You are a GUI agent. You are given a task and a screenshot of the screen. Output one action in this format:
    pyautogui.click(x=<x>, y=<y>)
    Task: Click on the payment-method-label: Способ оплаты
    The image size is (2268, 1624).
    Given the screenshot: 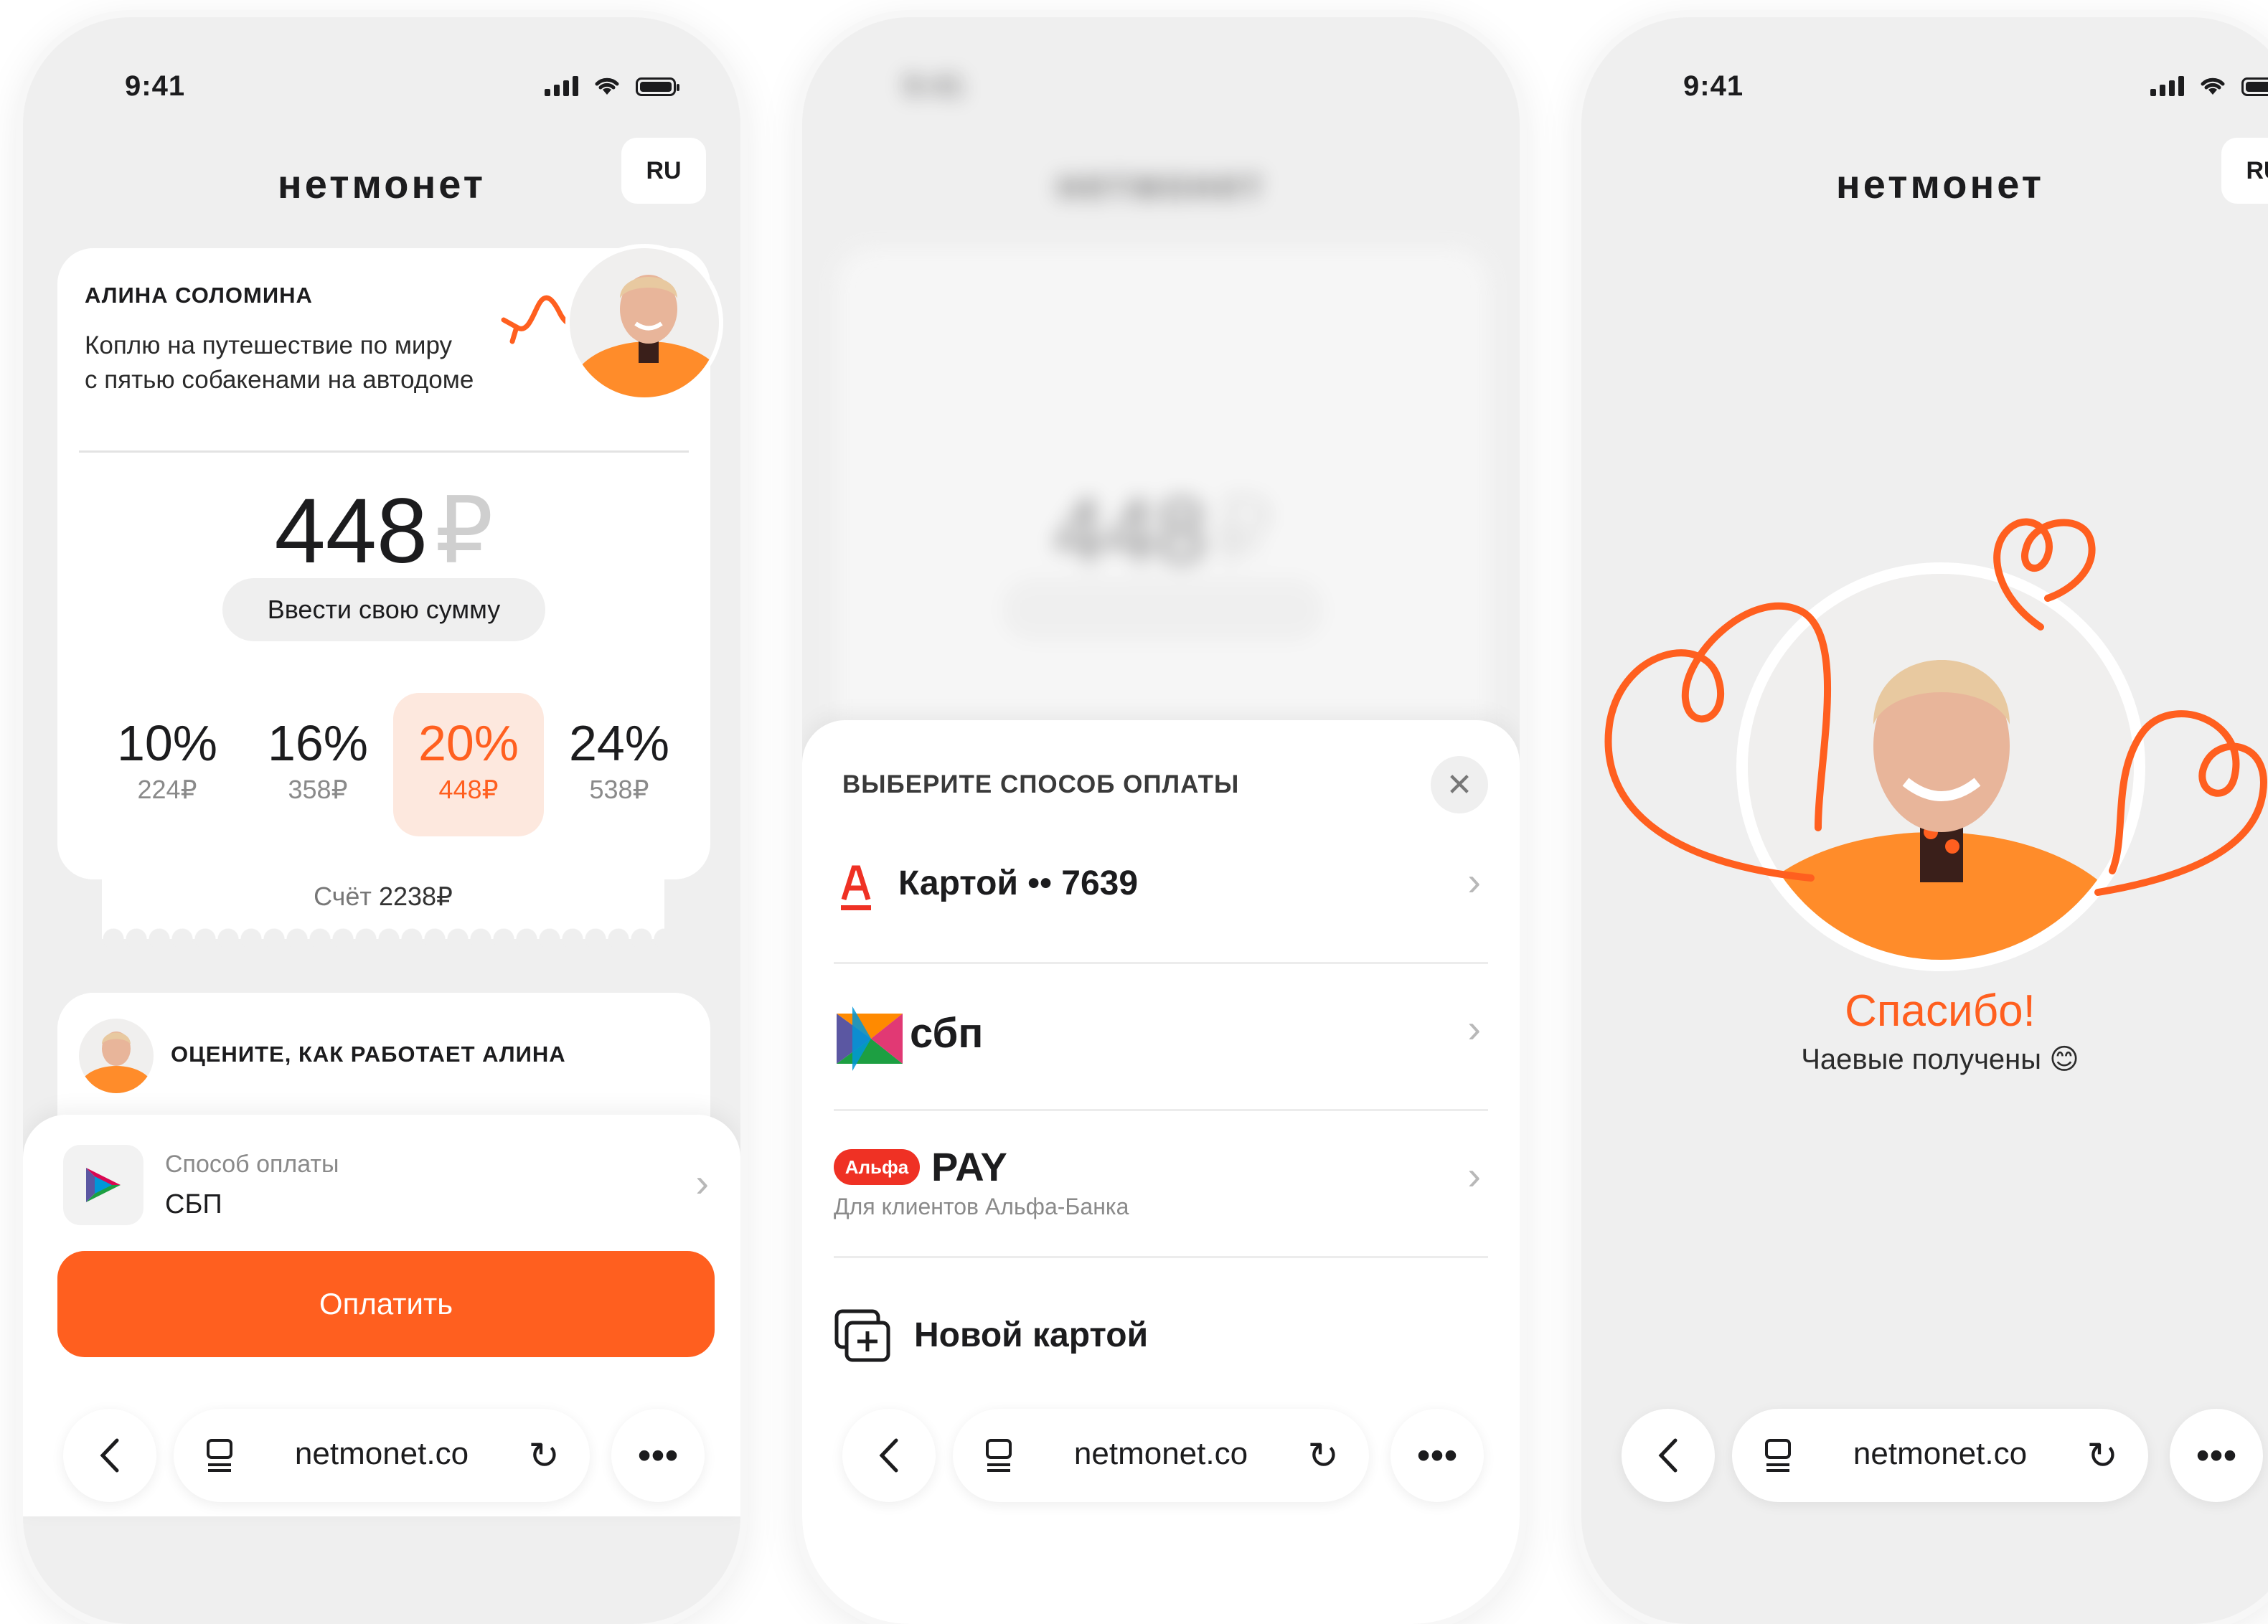 What is the action you would take?
    pyautogui.click(x=252, y=1164)
    